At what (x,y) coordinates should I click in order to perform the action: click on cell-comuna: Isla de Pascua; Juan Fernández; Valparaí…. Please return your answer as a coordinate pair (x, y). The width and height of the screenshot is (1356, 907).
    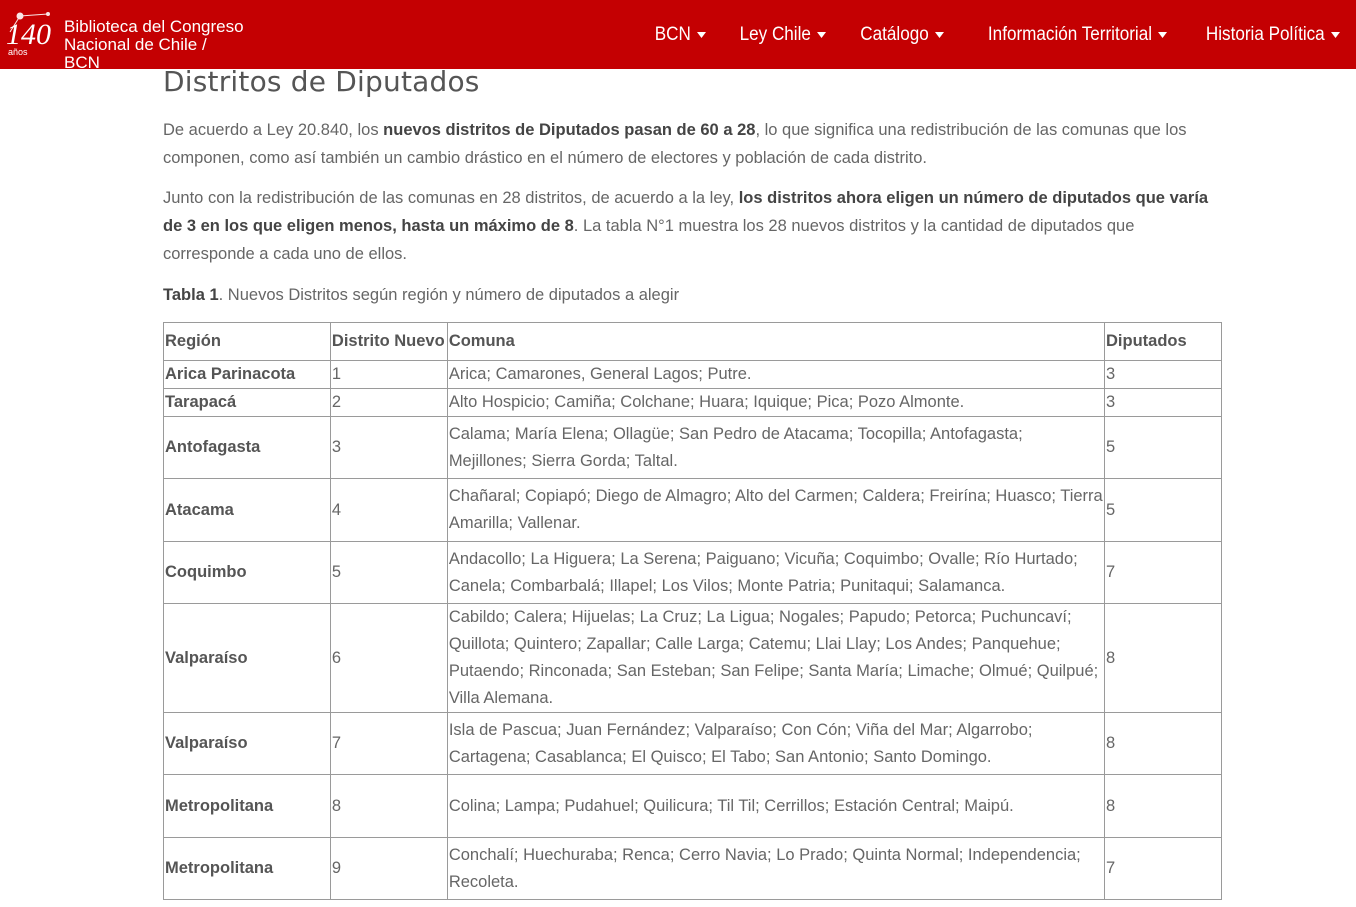
    Looking at the image, I should click on (776, 743).